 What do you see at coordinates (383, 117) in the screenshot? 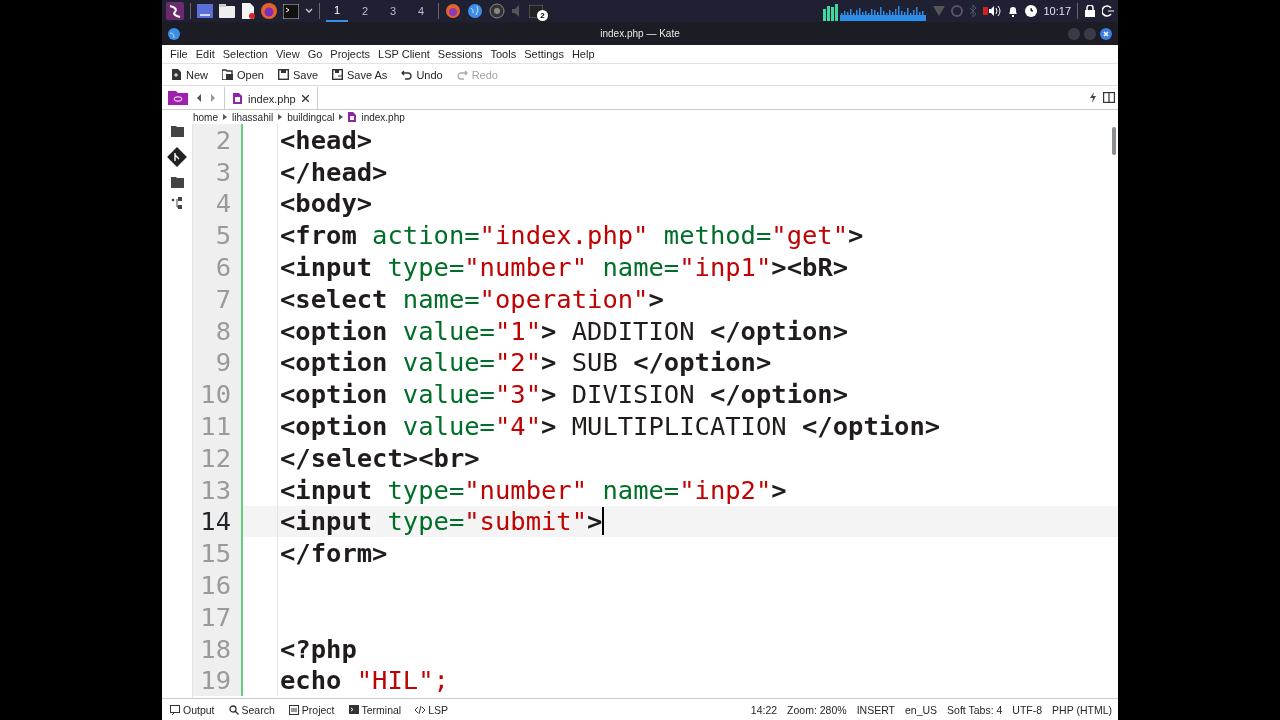
I see `breadcrumb-item: index.php` at bounding box center [383, 117].